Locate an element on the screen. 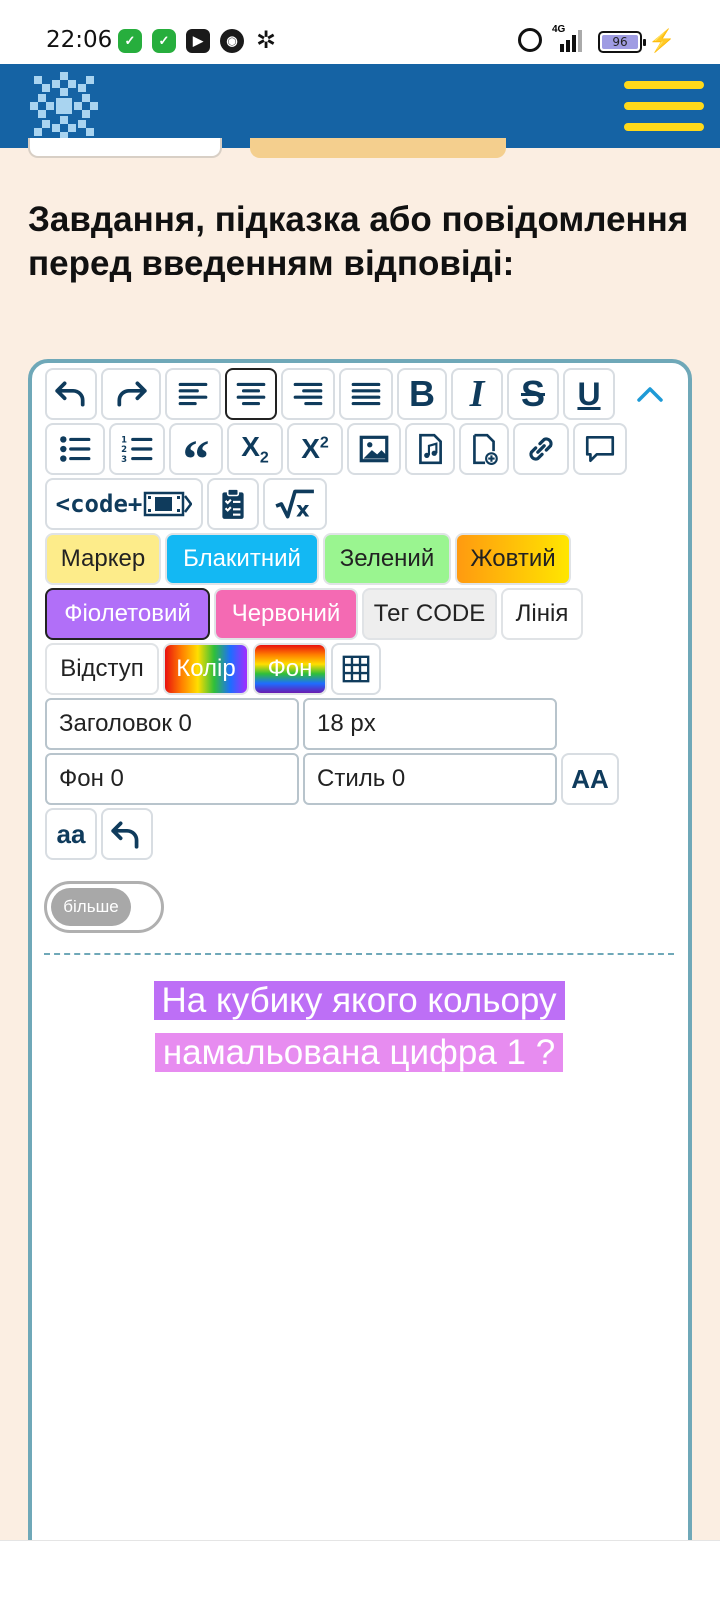 Image resolution: width=720 pixels, height=1604 pixels. undo-icon is located at coordinates (70, 394).